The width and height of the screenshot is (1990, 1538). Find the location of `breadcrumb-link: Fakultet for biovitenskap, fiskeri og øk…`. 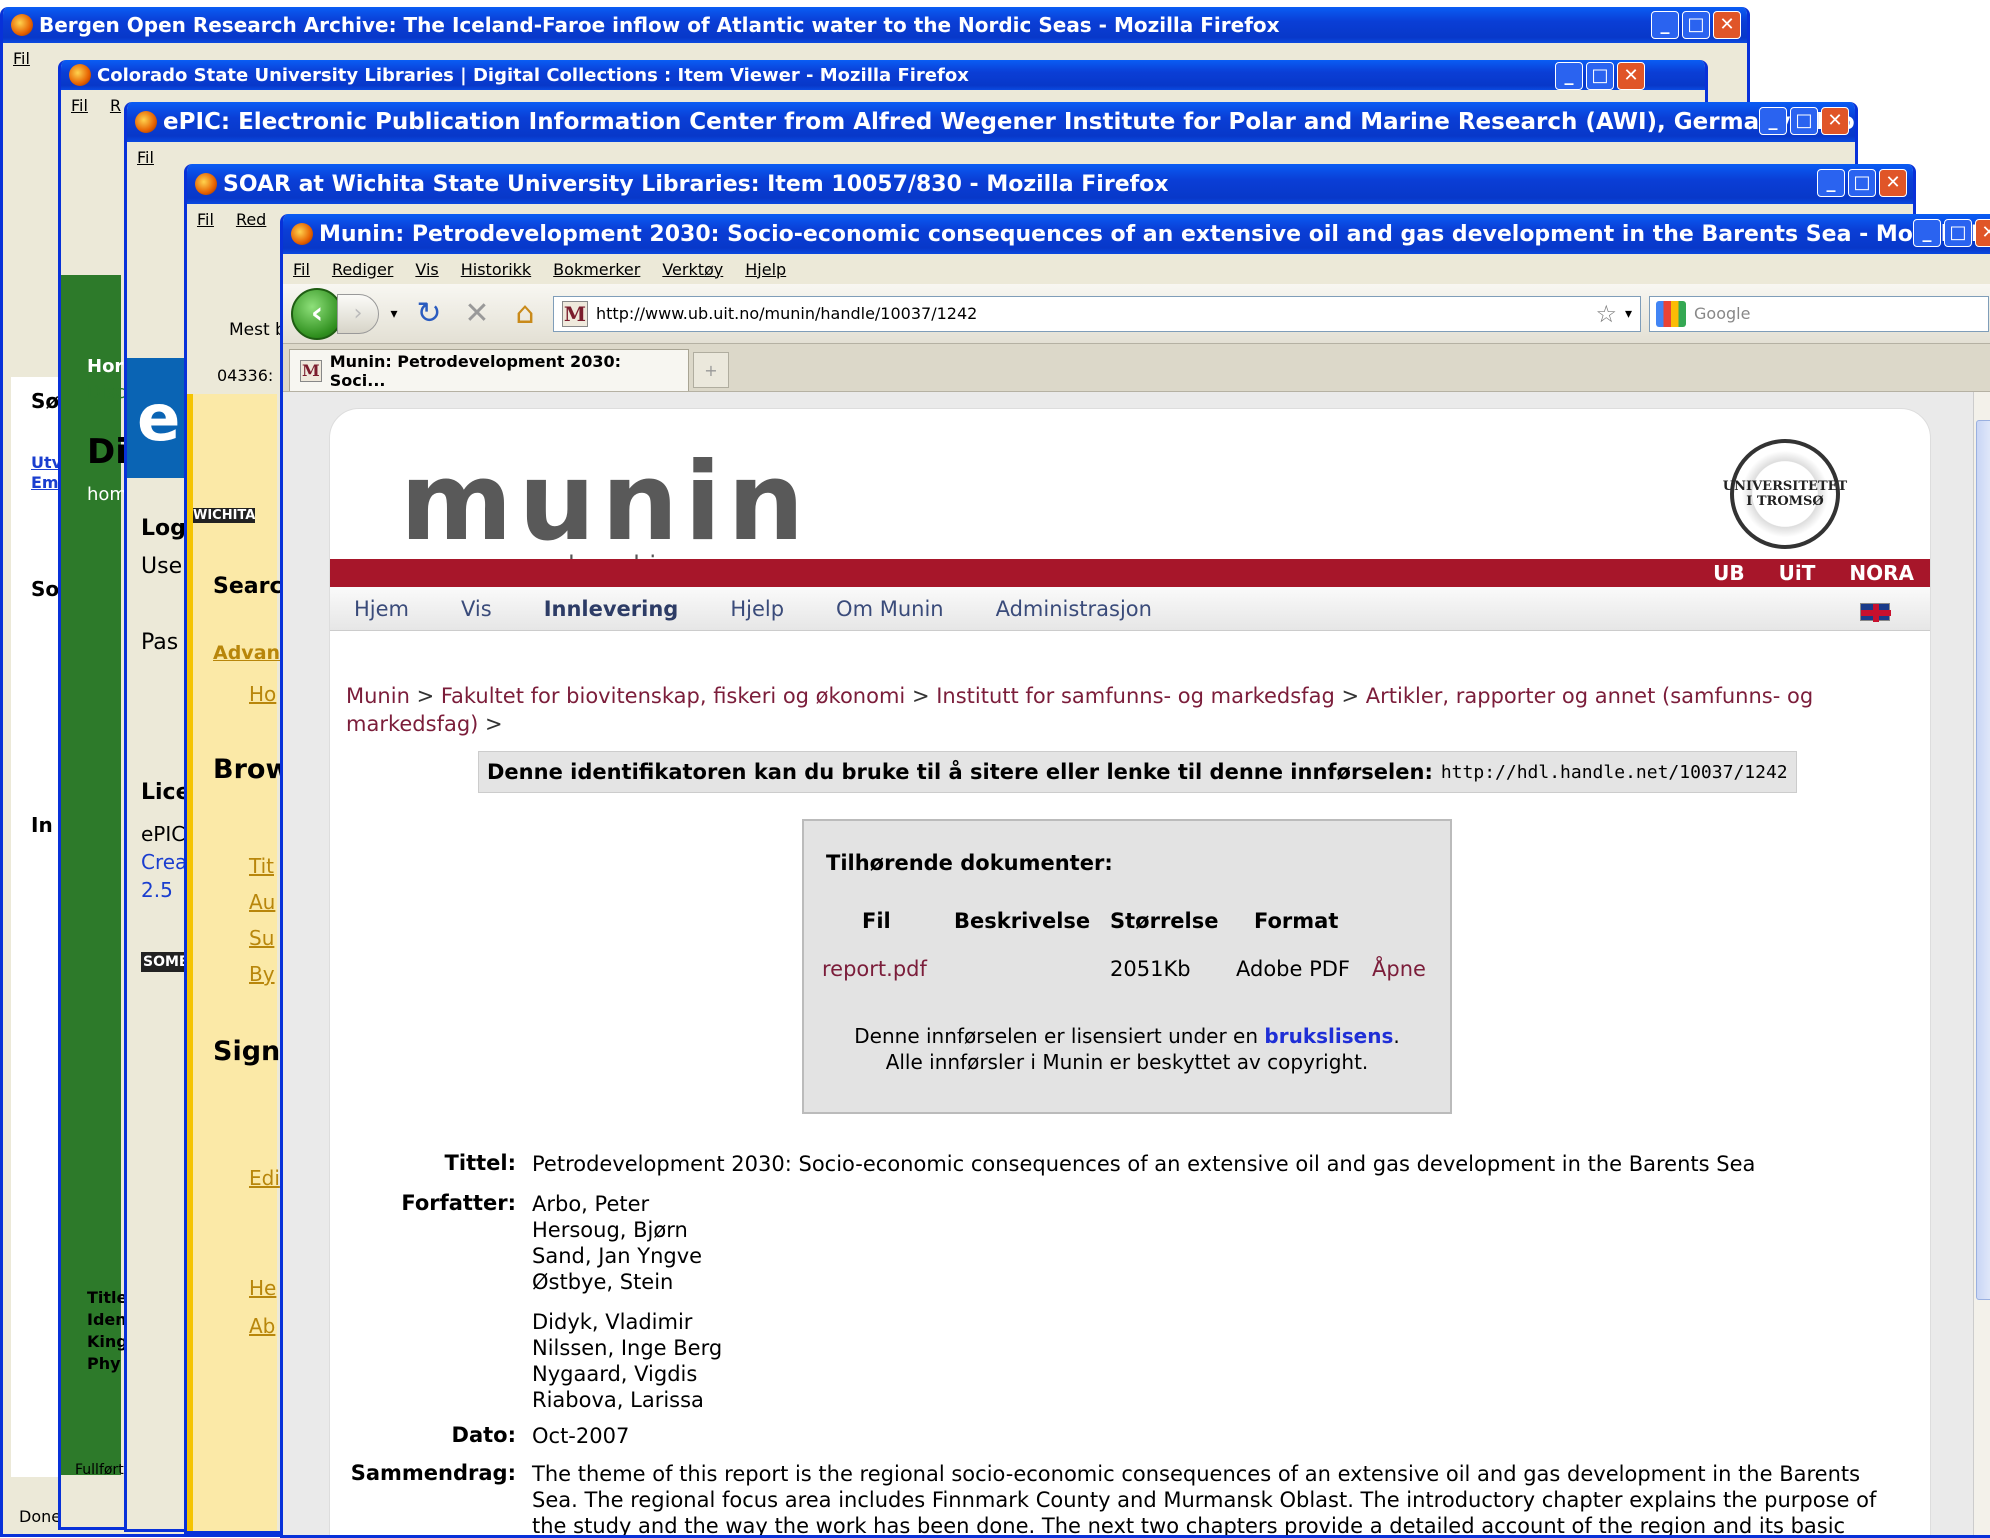

breadcrumb-link: Fakultet for biovitenskap, fiskeri og øk… is located at coordinates (673, 696).